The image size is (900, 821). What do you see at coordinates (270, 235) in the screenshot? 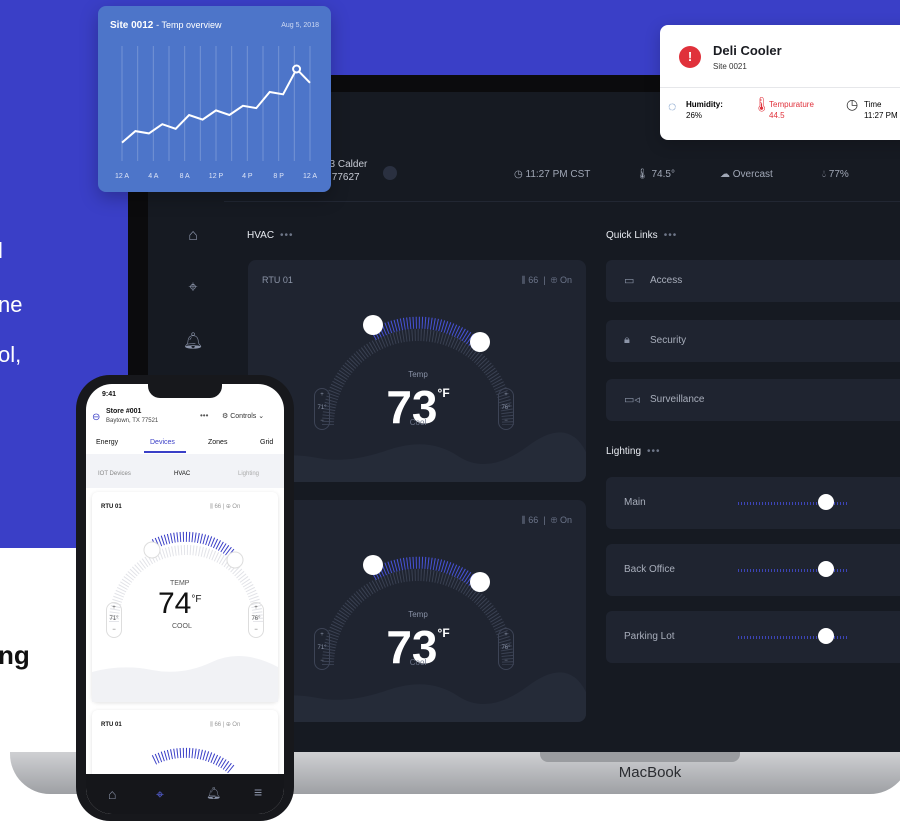
I see `hvac-section-title: HVAC •••` at bounding box center [270, 235].